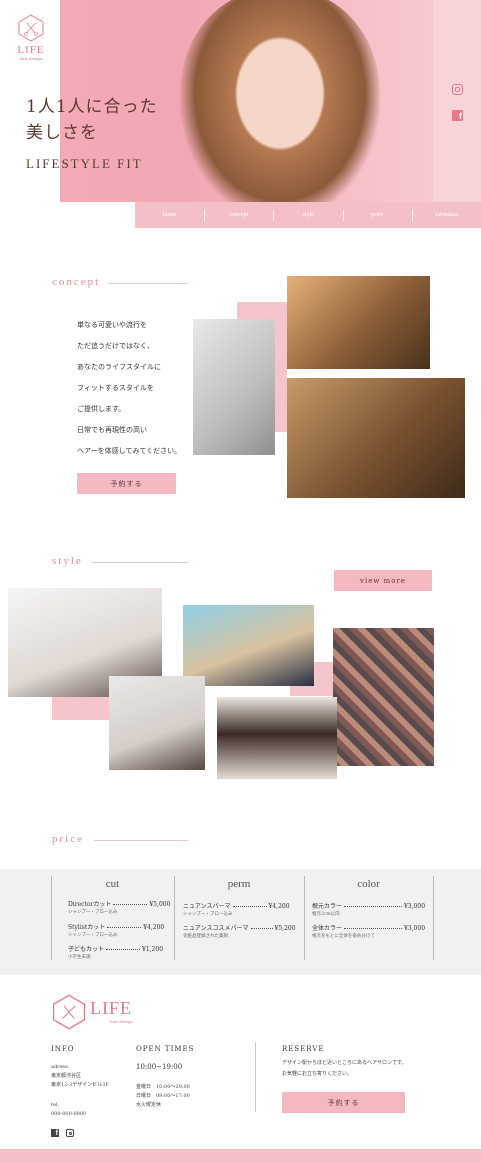  Describe the element at coordinates (239, 884) in the screenshot. I see `price-heading-perm: perm` at that location.